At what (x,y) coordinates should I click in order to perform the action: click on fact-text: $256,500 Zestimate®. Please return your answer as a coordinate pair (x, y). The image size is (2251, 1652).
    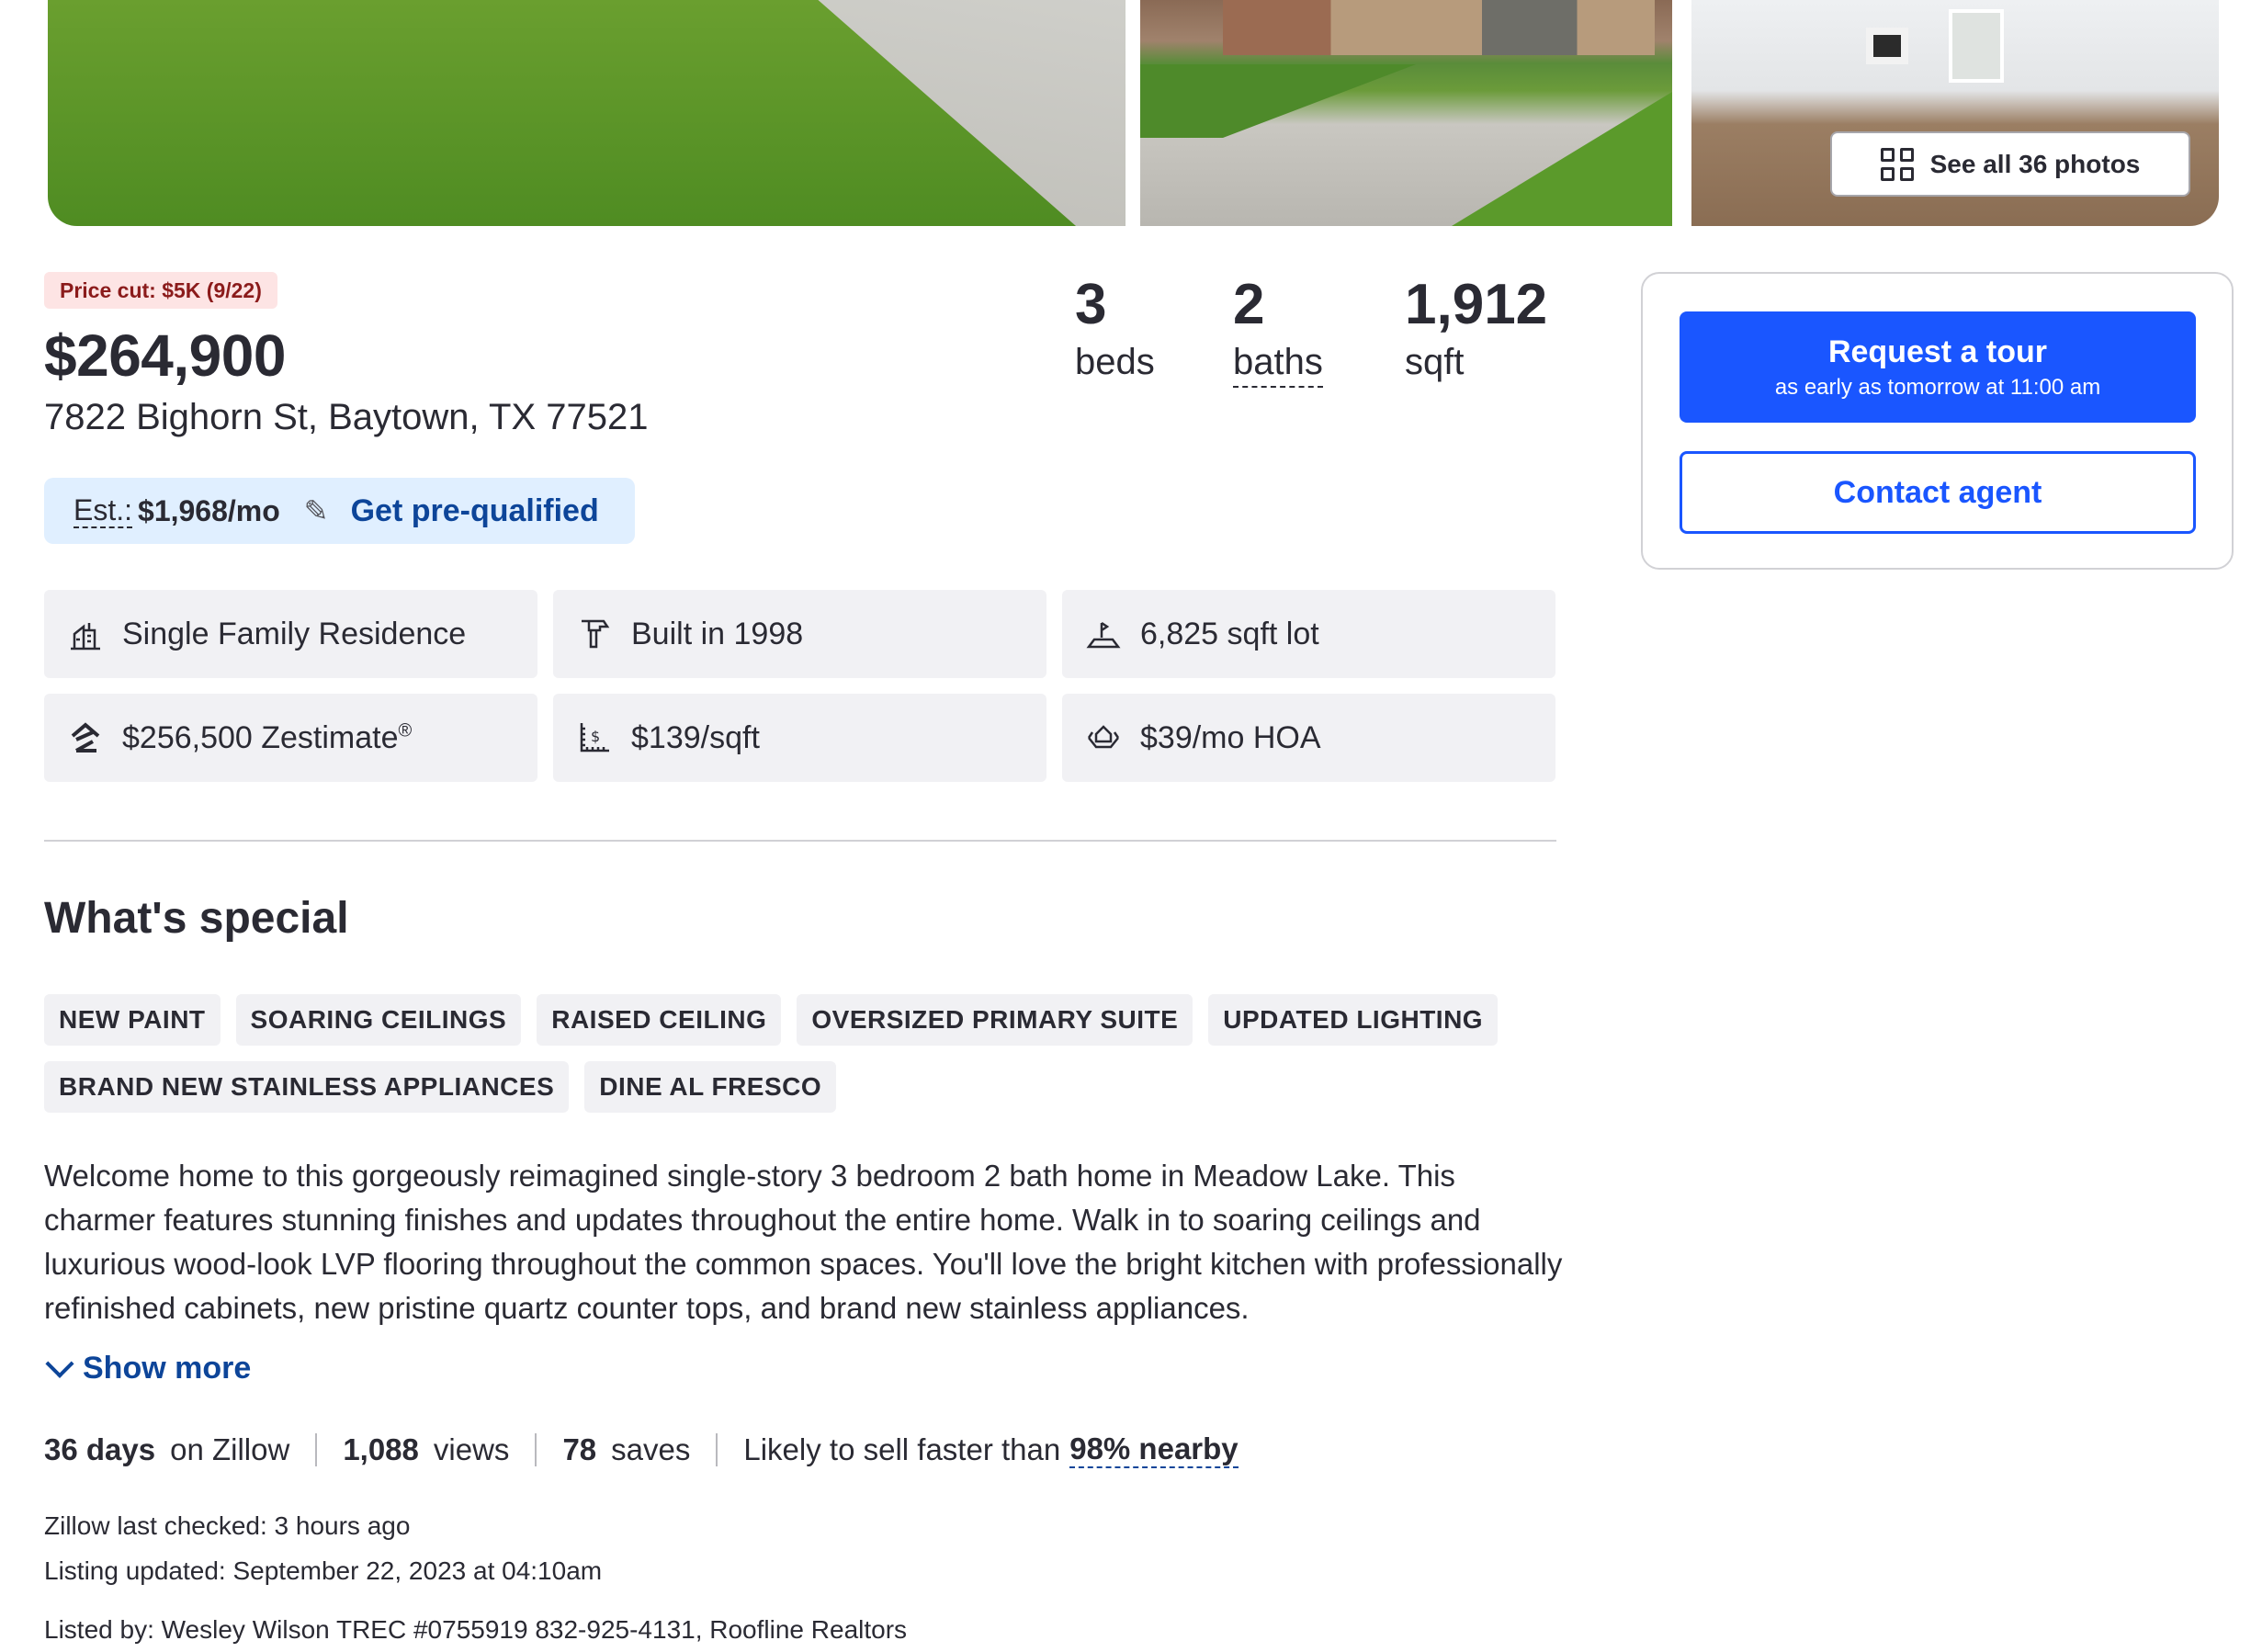
    Looking at the image, I should click on (267, 737).